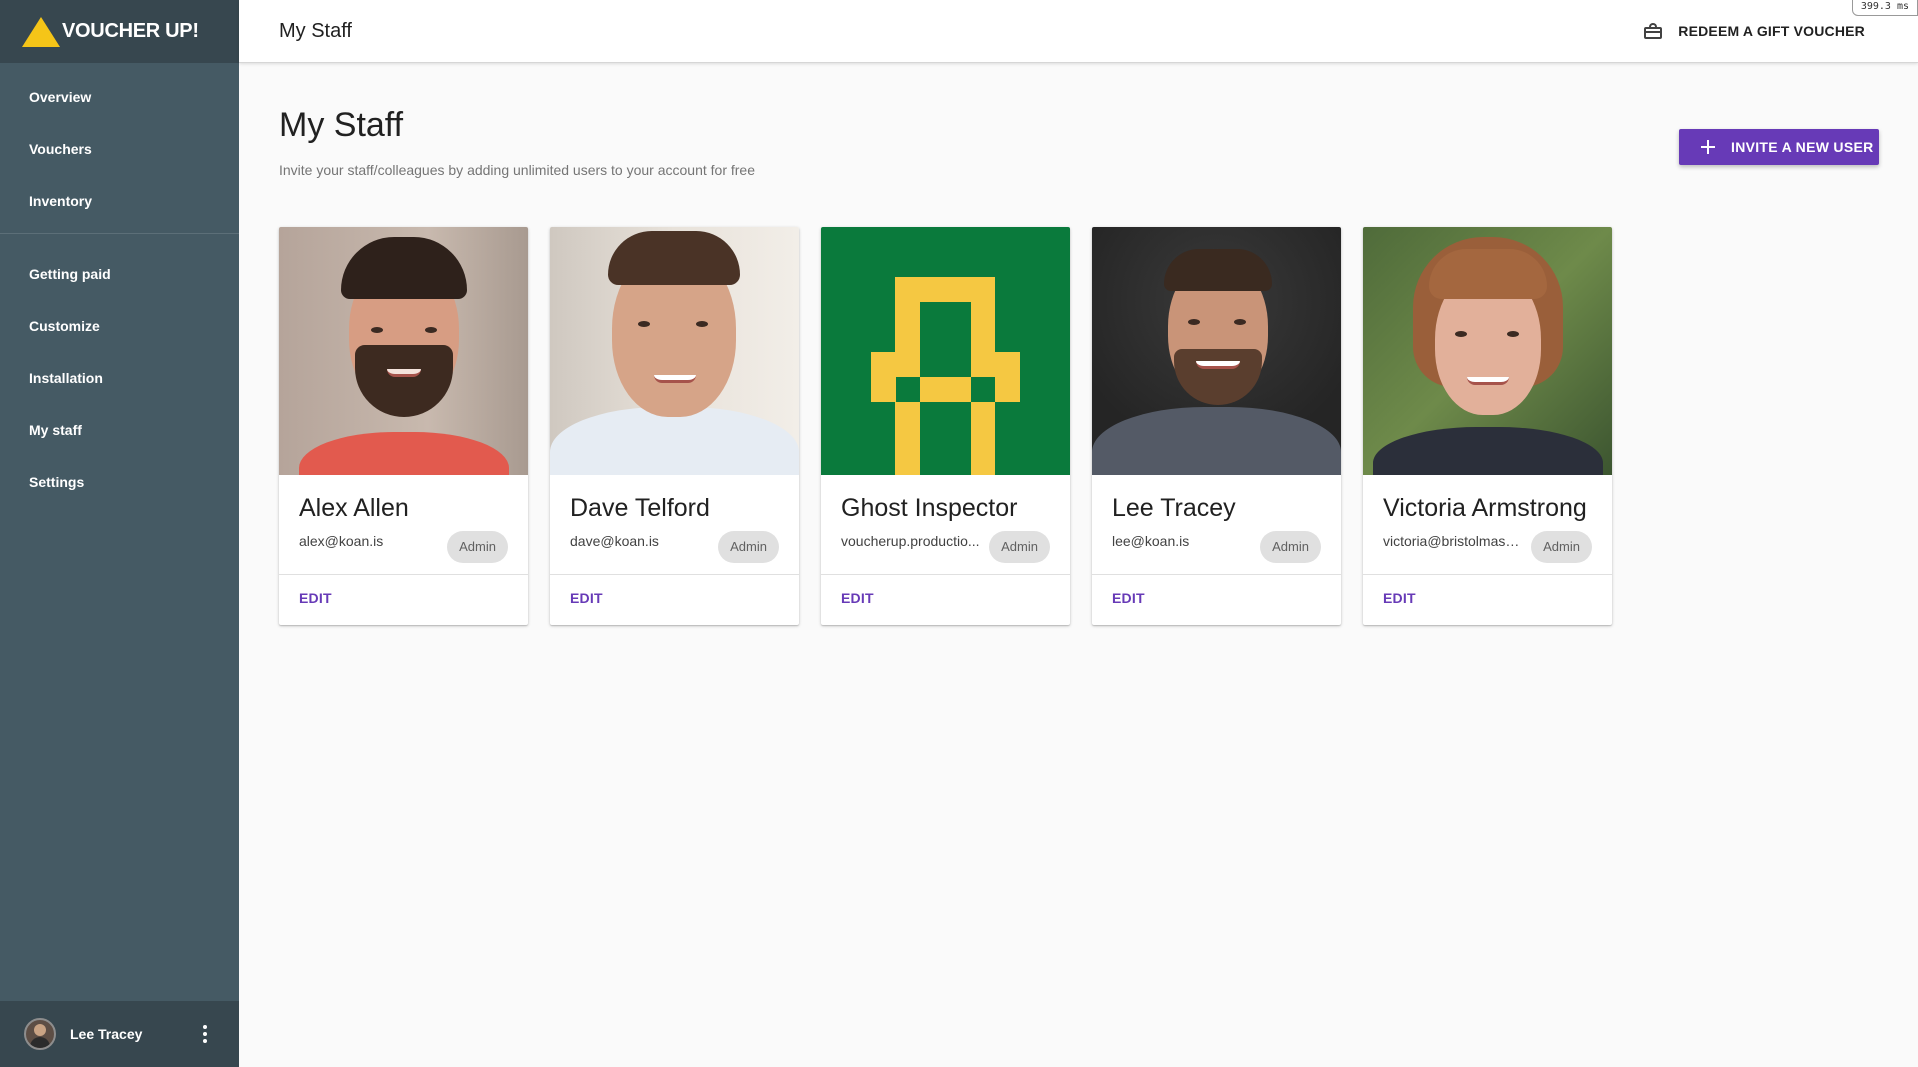  I want to click on header-title: My Staff, so click(315, 30).